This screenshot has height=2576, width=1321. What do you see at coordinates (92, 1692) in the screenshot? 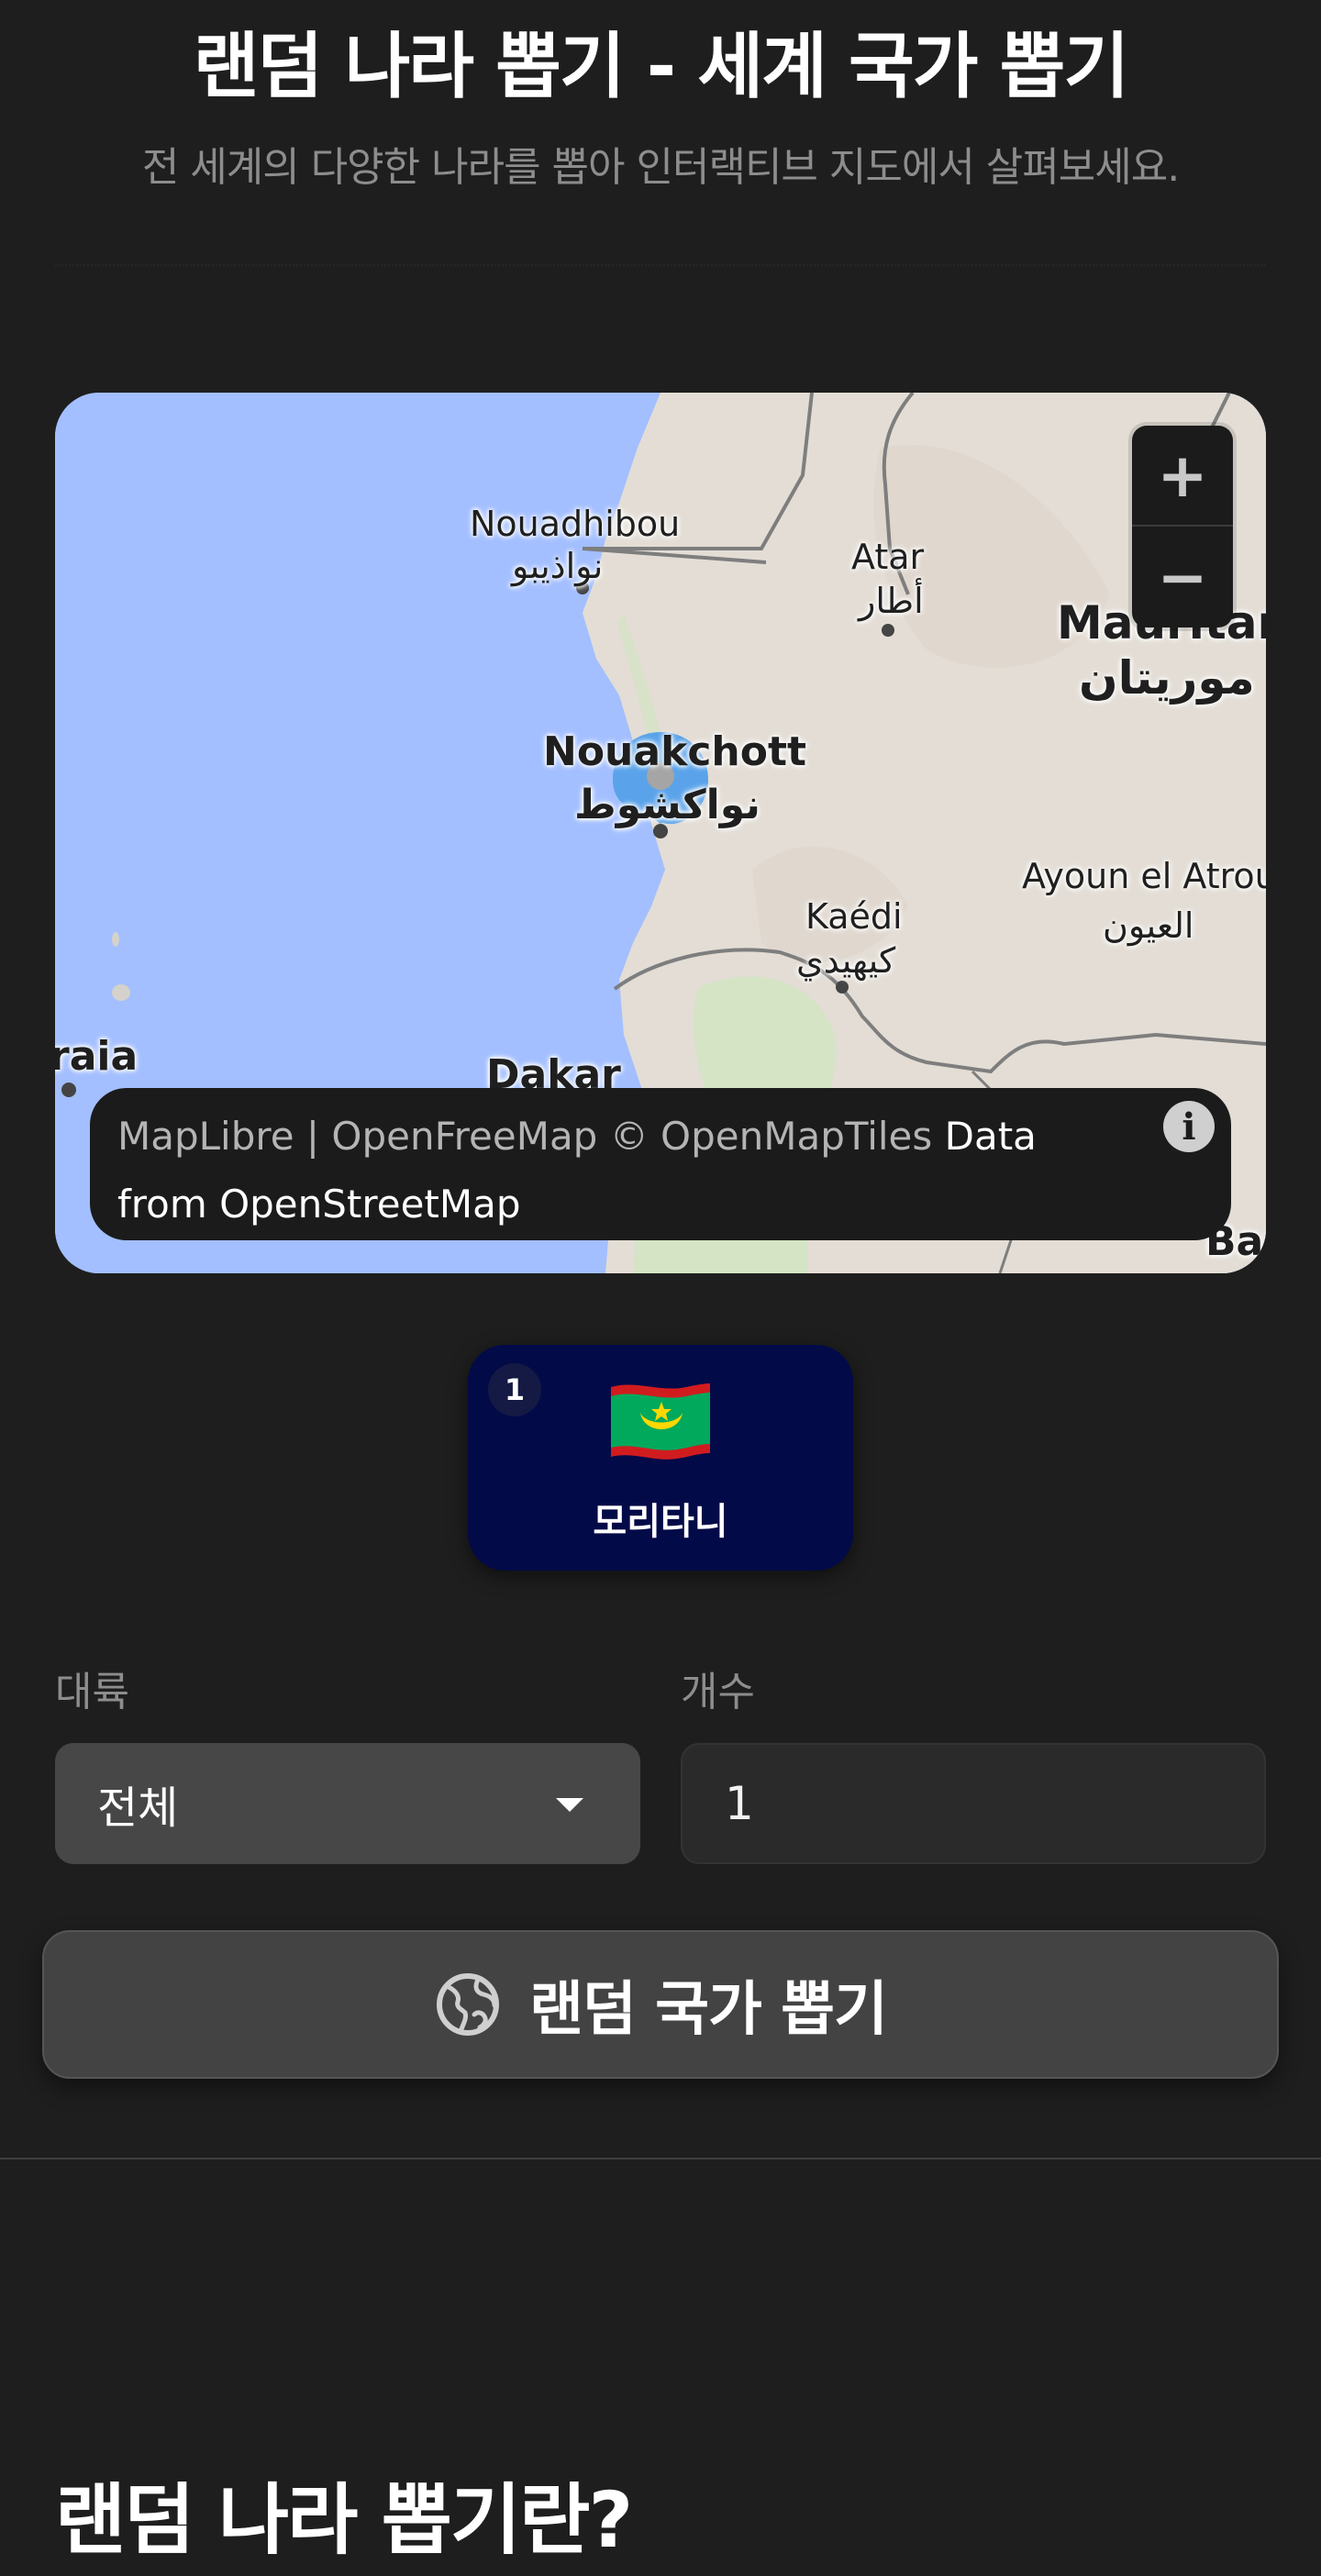
I see `continent-label: 대륙` at bounding box center [92, 1692].